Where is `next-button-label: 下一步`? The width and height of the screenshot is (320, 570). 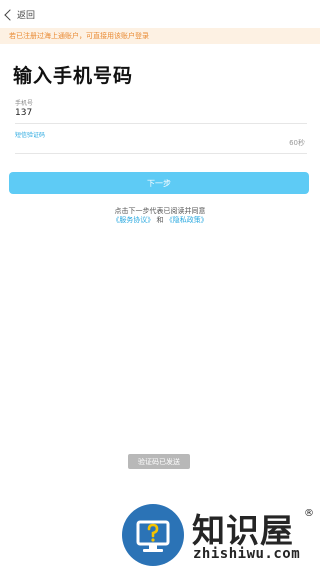 next-button-label: 下一步 is located at coordinates (159, 183).